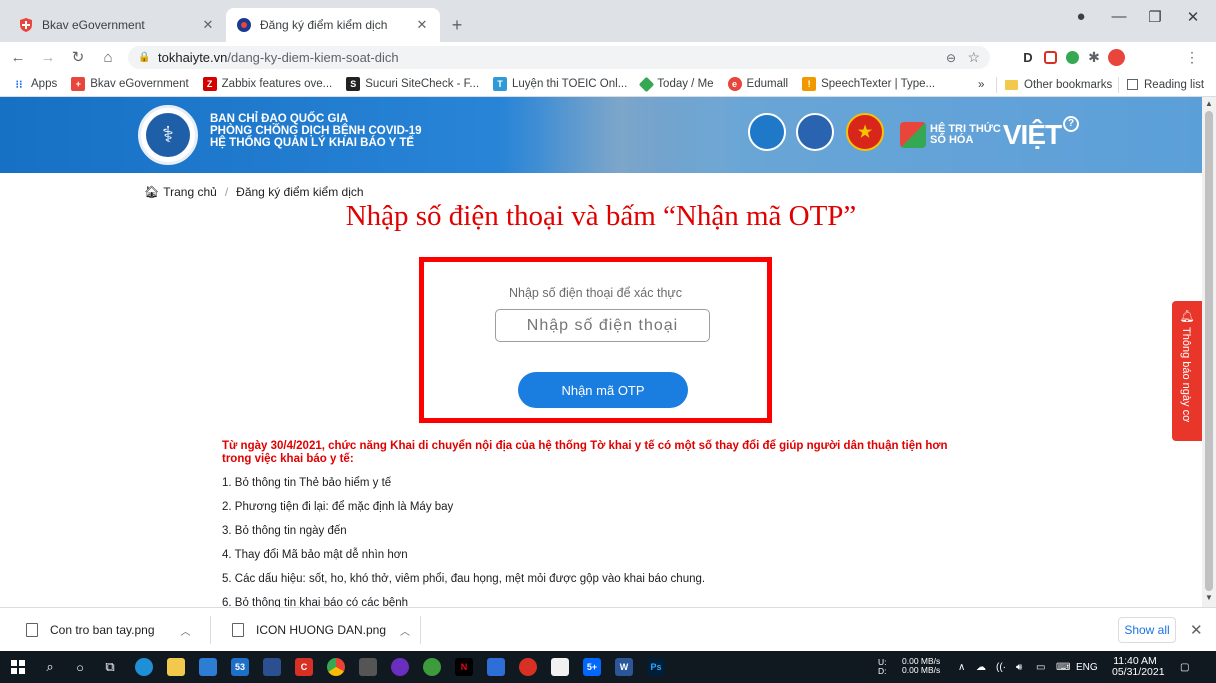  Describe the element at coordinates (1138, 667) in the screenshot. I see `clock: 11:40 AM 05/31/2021` at that location.